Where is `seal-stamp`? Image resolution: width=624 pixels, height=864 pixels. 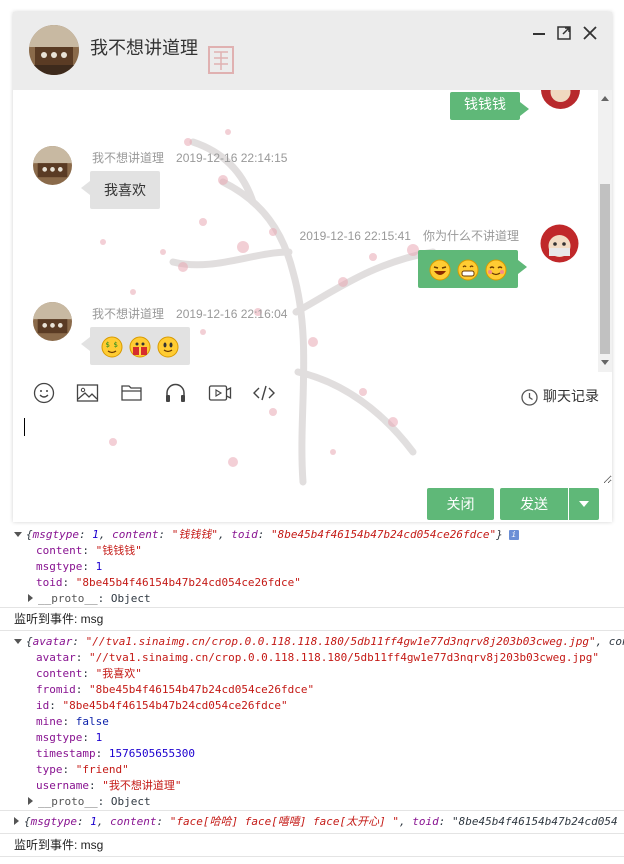 seal-stamp is located at coordinates (221, 60).